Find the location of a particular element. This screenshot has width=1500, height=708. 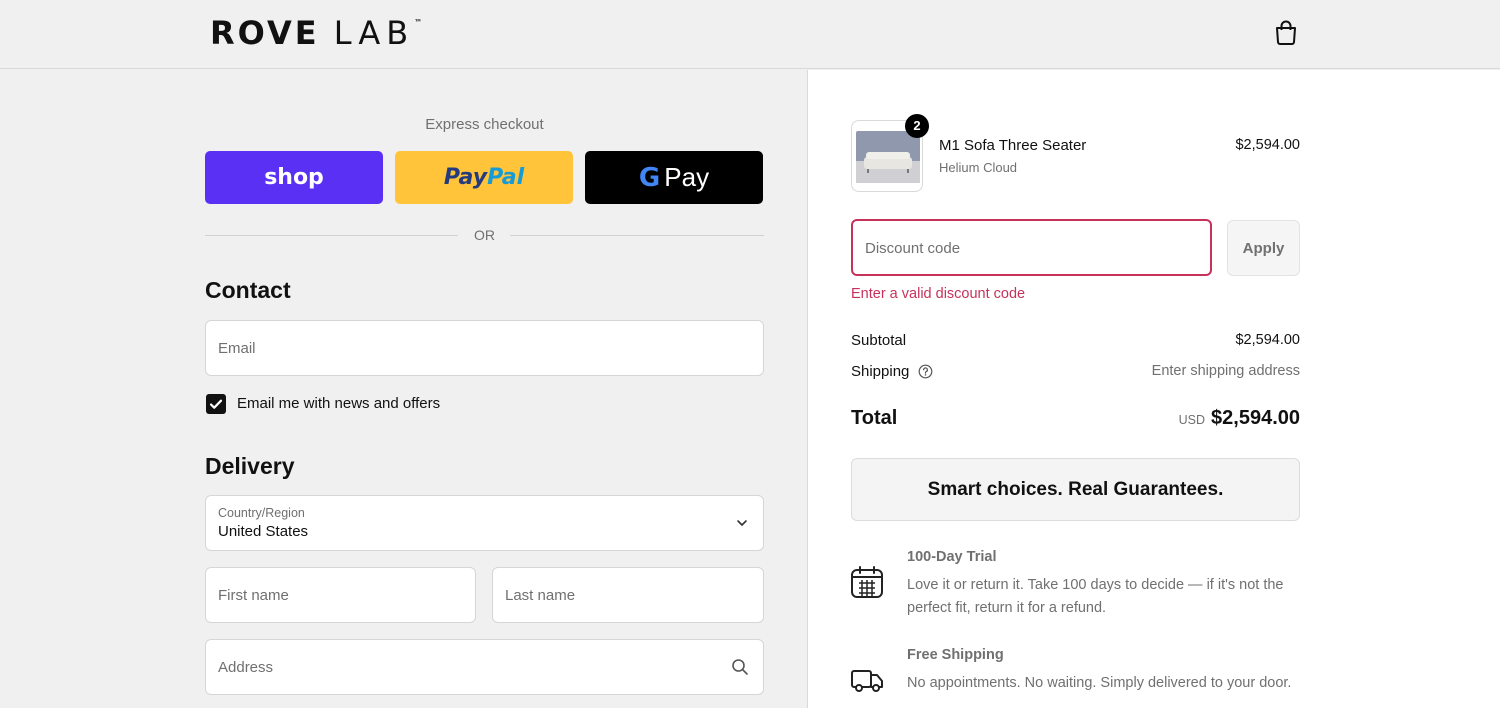

google-pay-button: G Pay is located at coordinates (674, 177).